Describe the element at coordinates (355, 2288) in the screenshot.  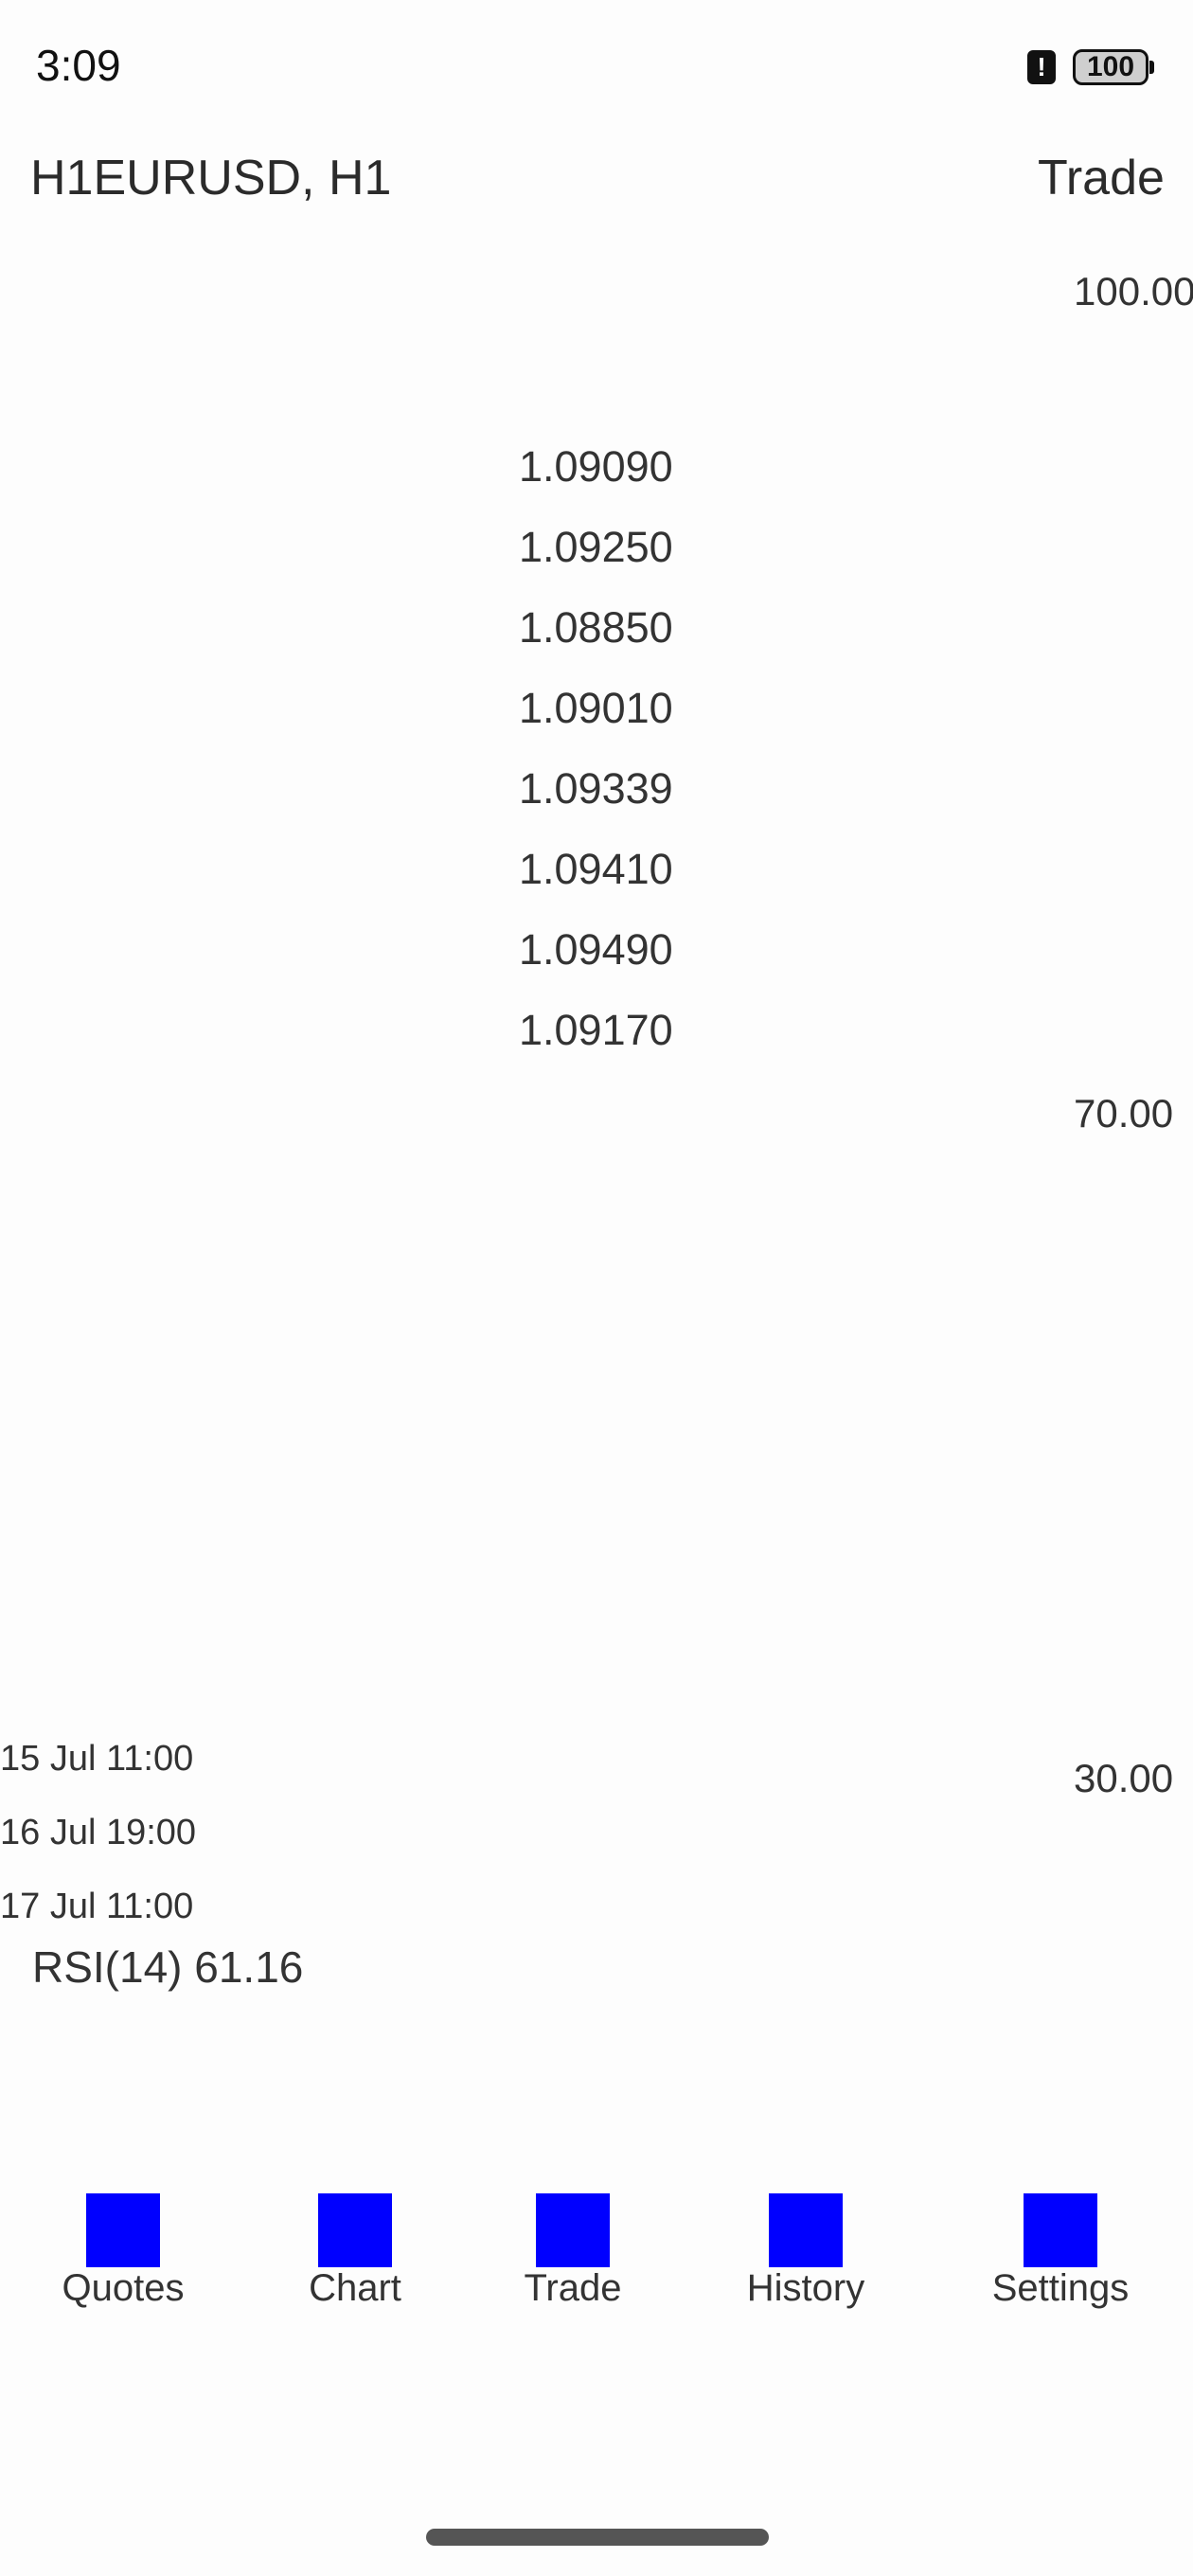
I see `nav-label-chart: Chart` at that location.